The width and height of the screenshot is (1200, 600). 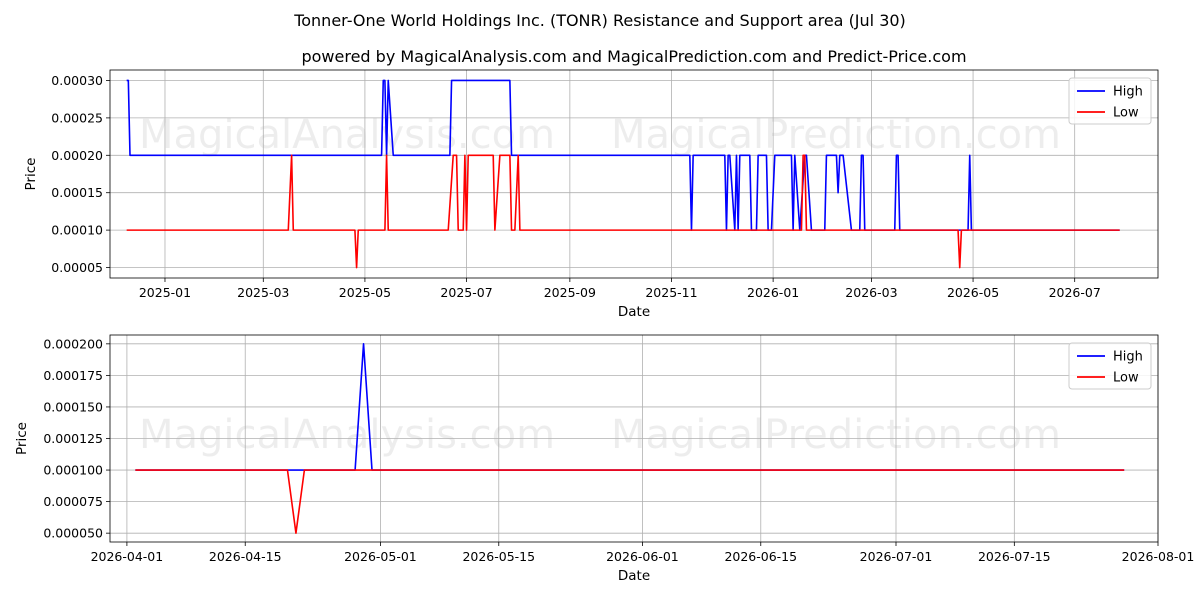 I want to click on x-tick-label: 2025-09, so click(x=570, y=292).